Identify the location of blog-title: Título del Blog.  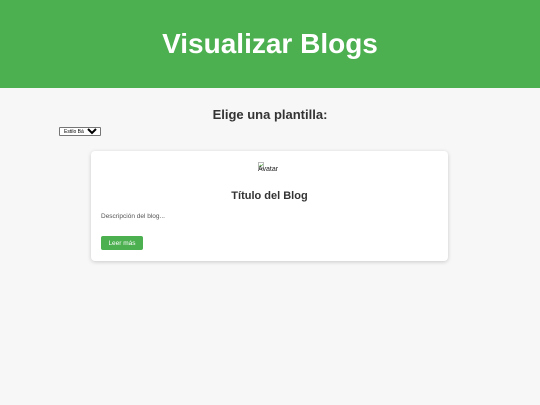
(269, 196).